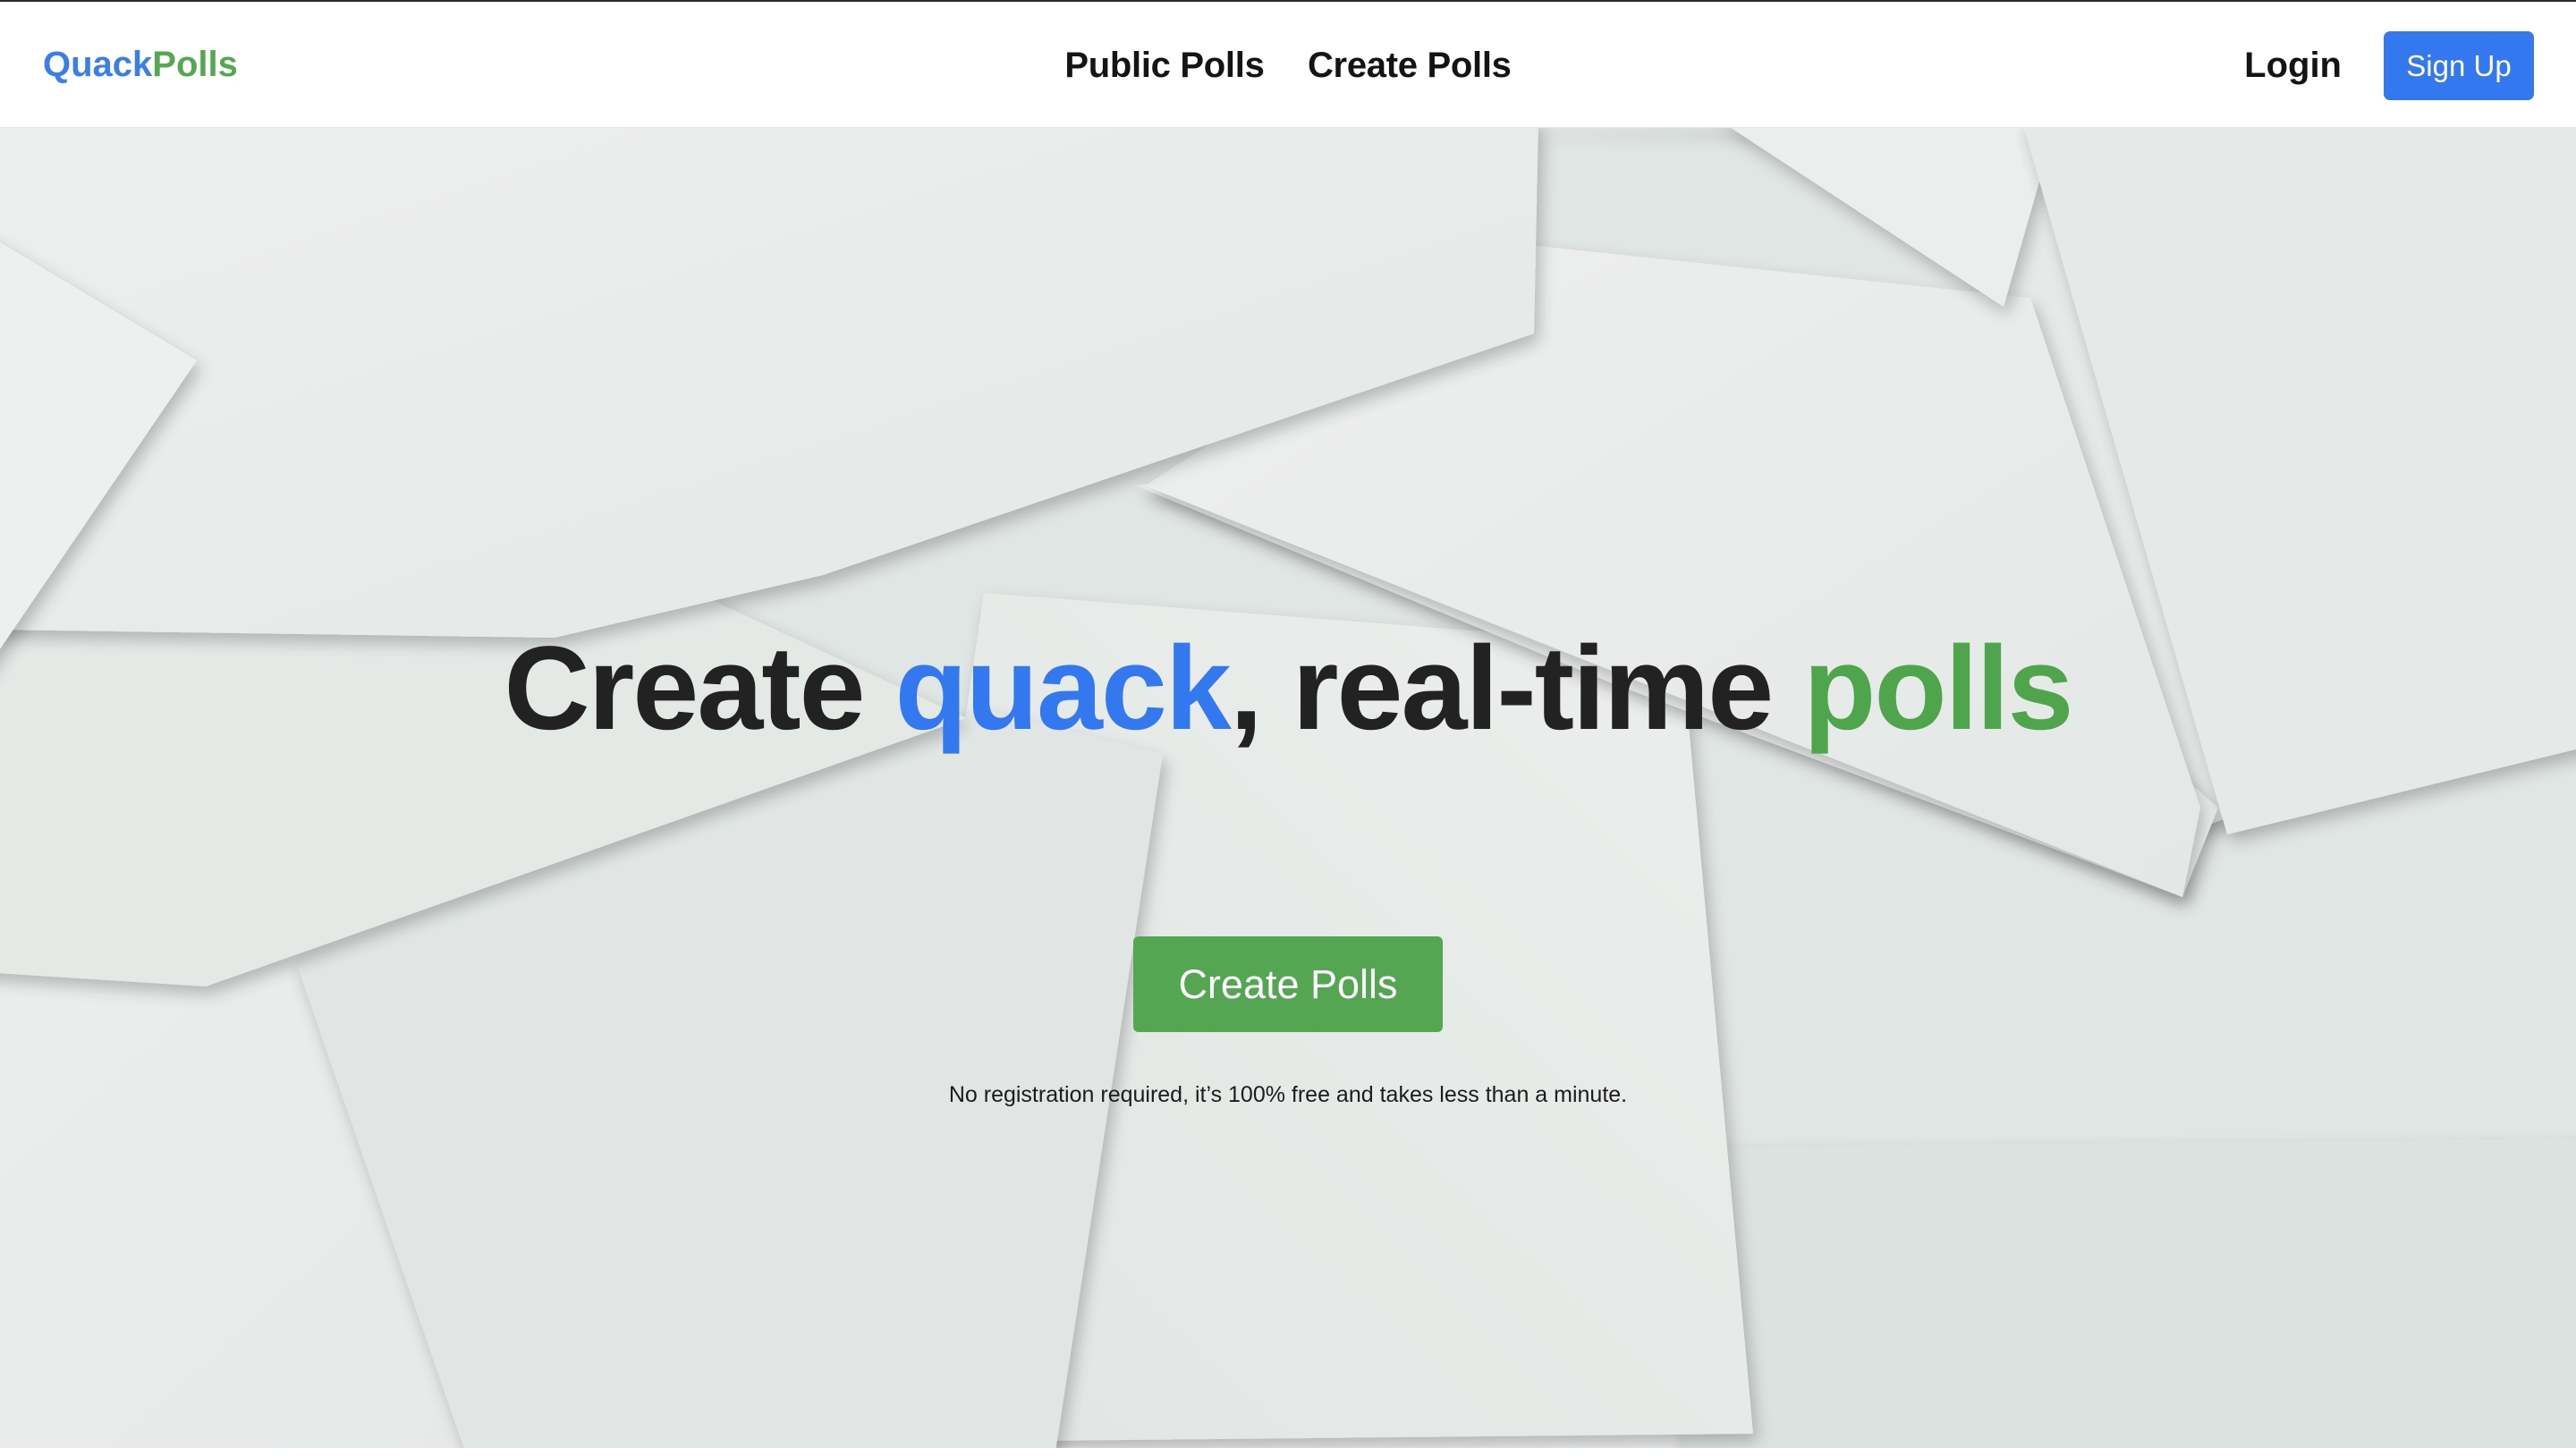 Image resolution: width=2576 pixels, height=1456 pixels. What do you see at coordinates (1516, 688) in the screenshot?
I see `hero-headline-part2: , real-time` at bounding box center [1516, 688].